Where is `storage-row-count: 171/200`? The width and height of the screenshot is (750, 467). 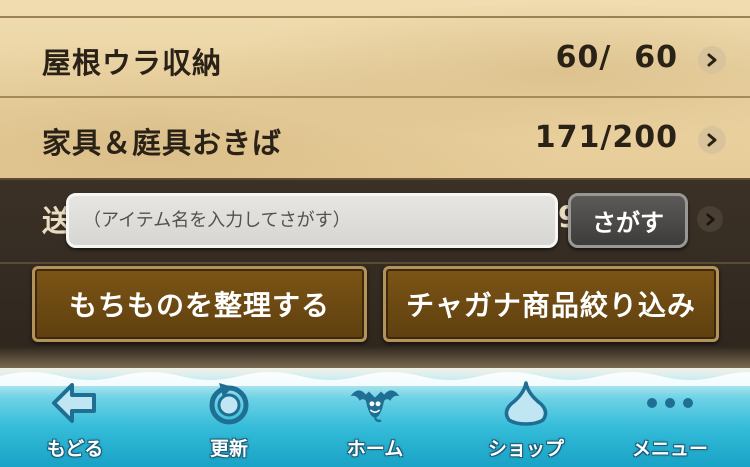
storage-row-count: 171/200 is located at coordinates (606, 137).